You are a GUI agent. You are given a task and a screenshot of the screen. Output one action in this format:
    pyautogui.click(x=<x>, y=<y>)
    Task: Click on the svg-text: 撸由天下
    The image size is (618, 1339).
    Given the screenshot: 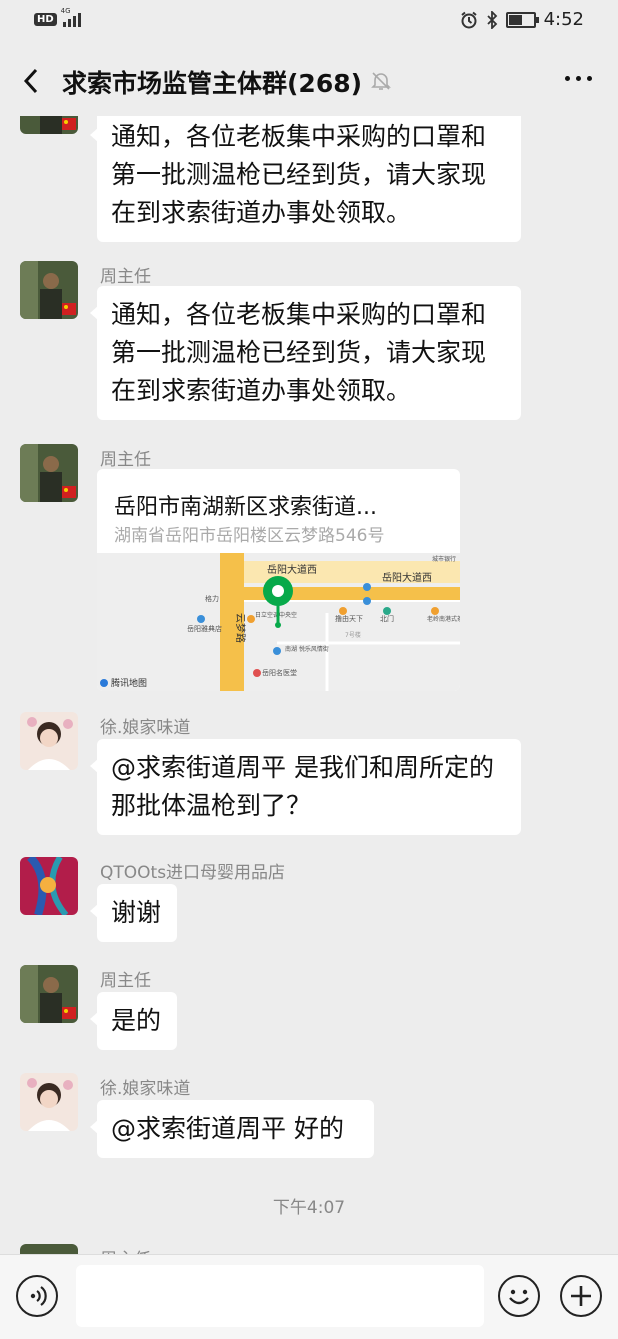 What is the action you would take?
    pyautogui.click(x=349, y=618)
    